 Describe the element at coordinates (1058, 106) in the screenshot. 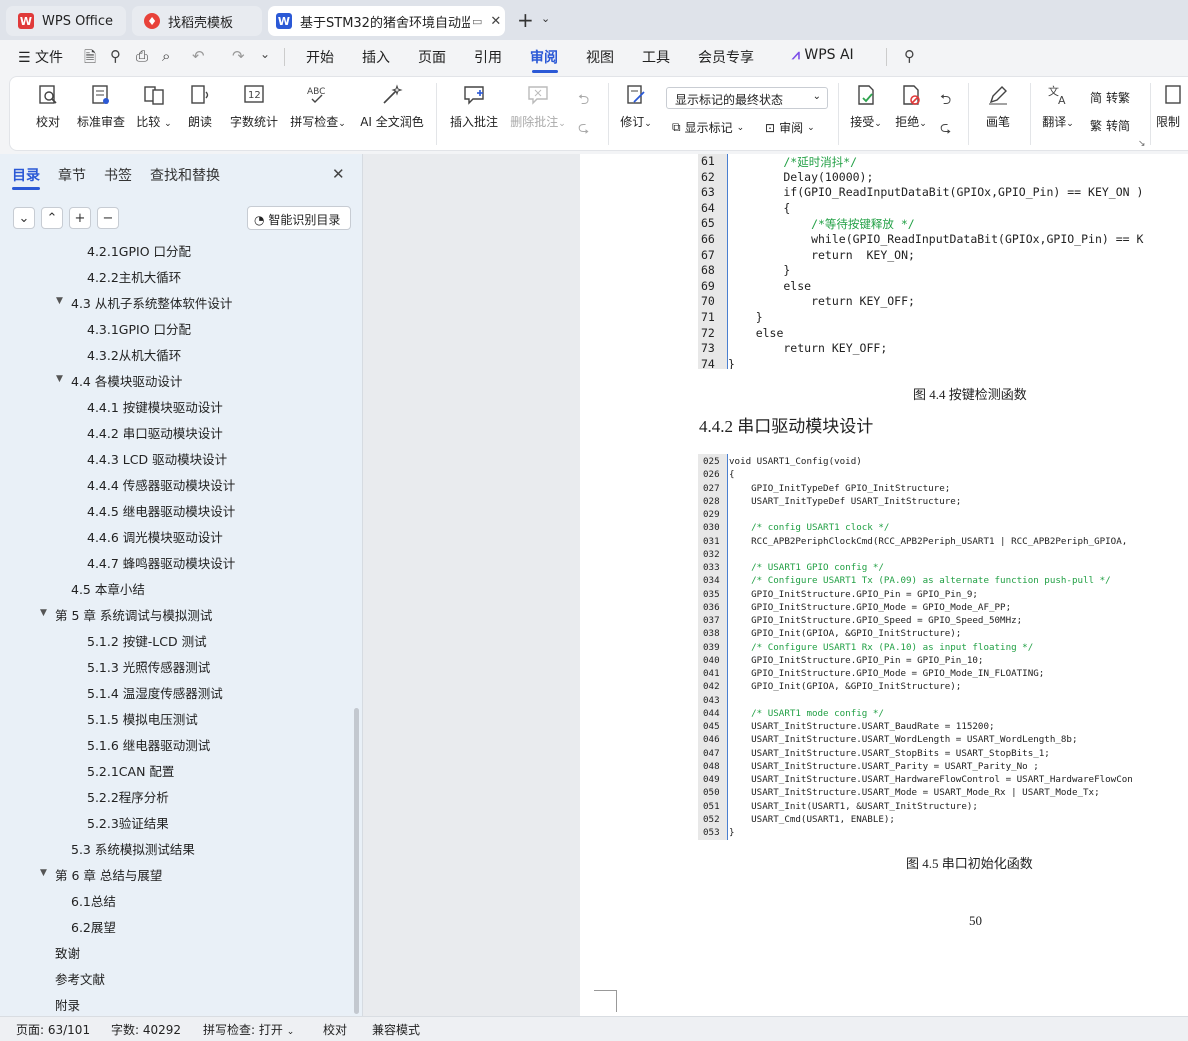

I see `translate-button: 文A 翻译⌄` at that location.